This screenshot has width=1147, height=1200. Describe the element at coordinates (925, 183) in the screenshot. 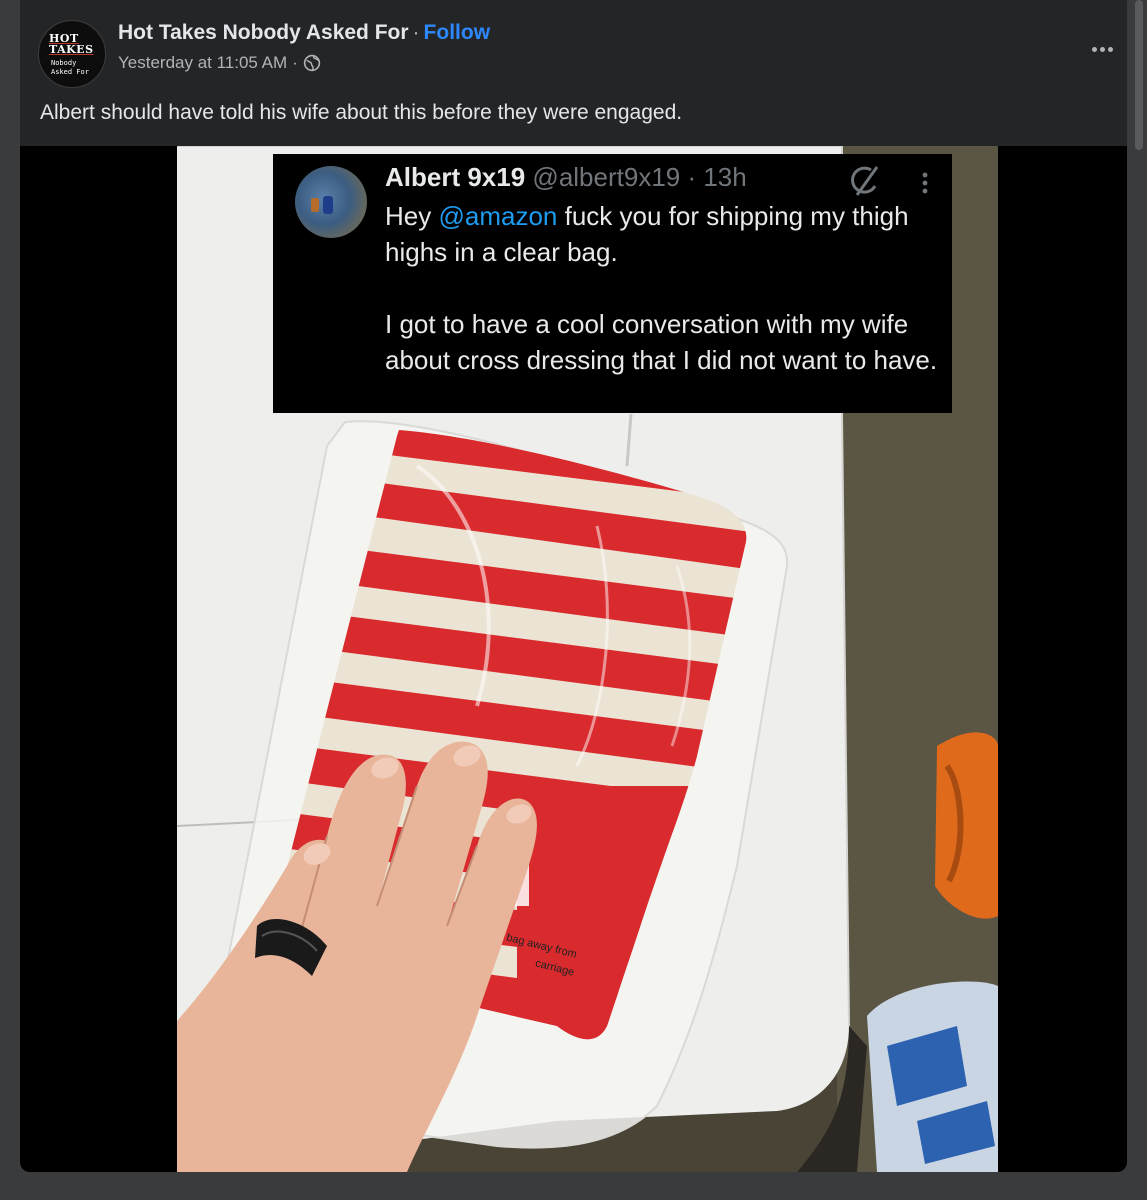

I see `vertical-more-icon` at that location.